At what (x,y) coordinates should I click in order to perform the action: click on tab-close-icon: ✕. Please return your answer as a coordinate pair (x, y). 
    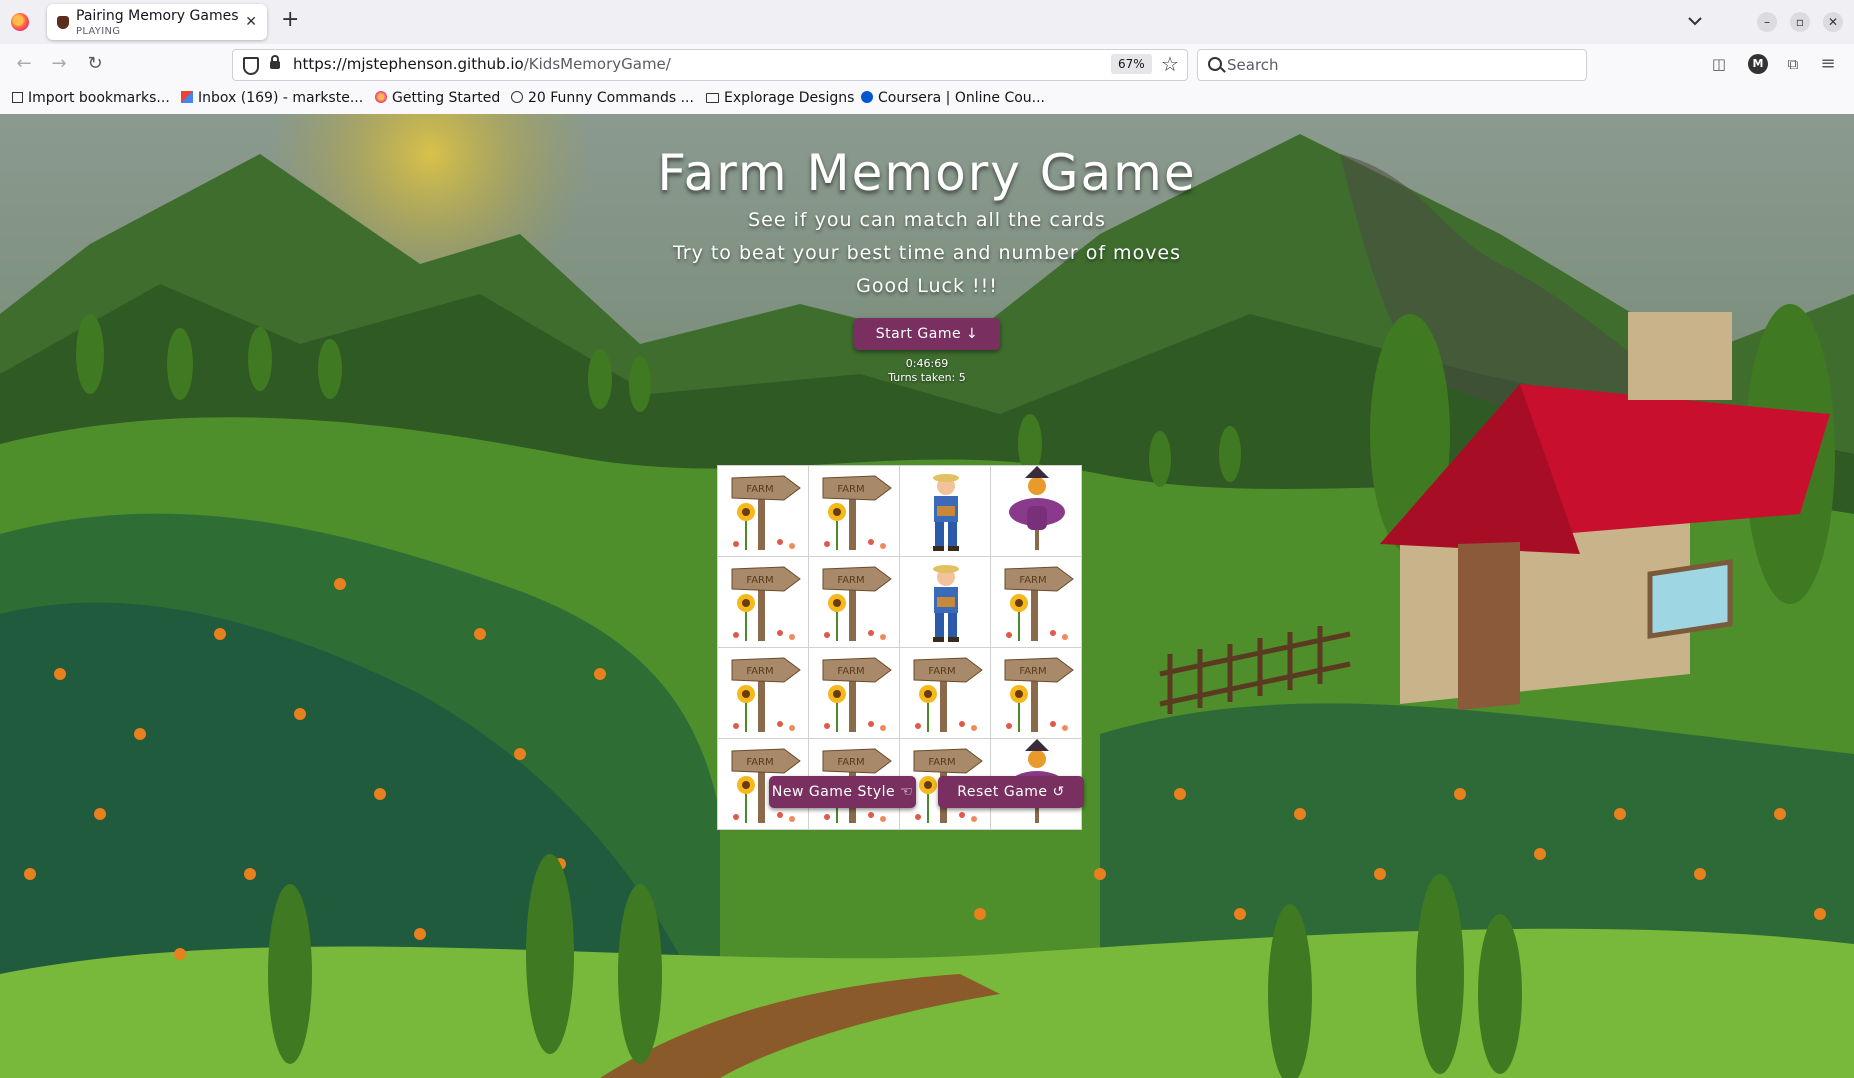
    Looking at the image, I should click on (251, 22).